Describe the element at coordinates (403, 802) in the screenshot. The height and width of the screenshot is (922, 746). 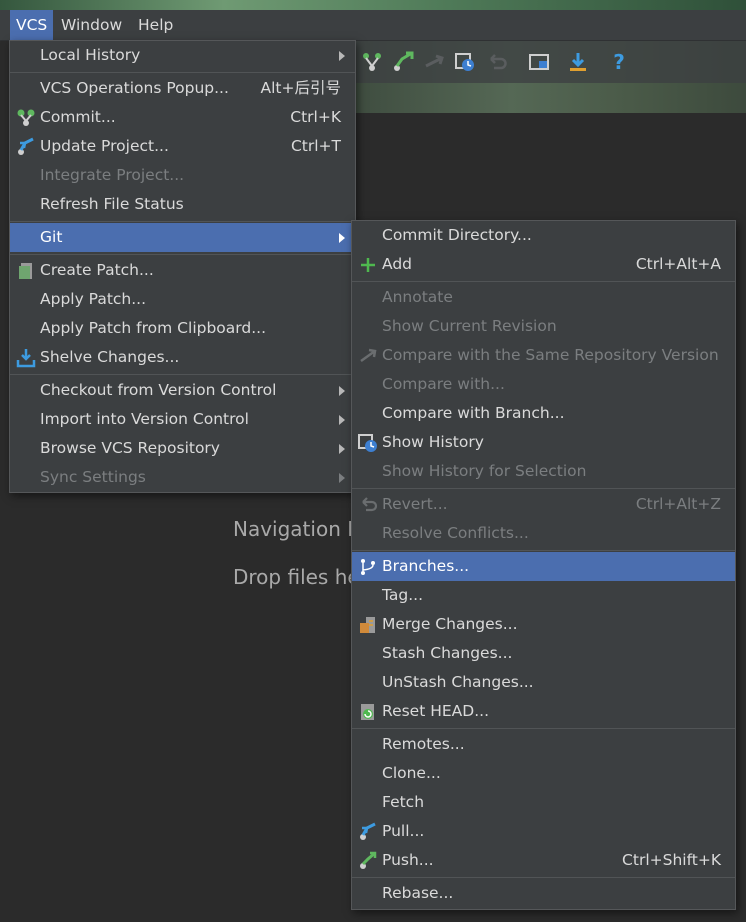
I see `menu-item-label: Fetch` at that location.